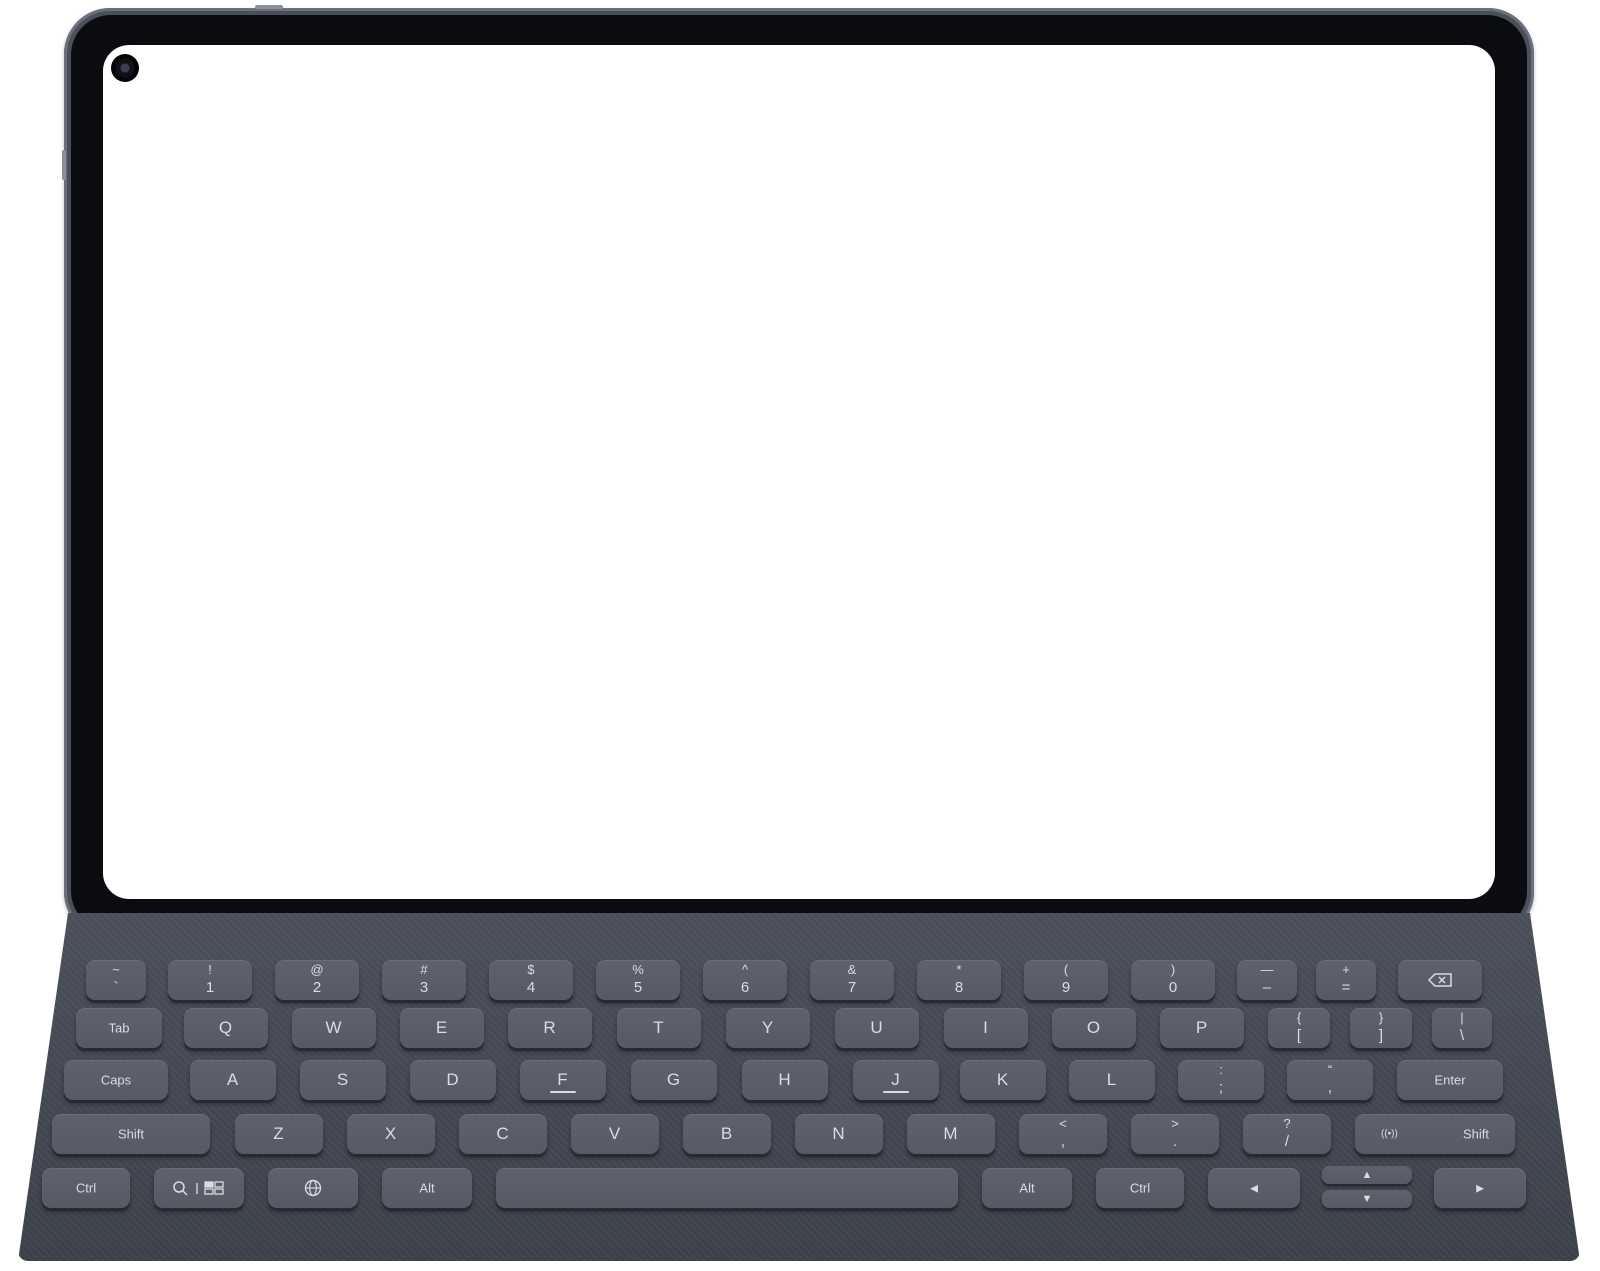 The image size is (1600, 1271). I want to click on key-backslash: | \, so click(1462, 1028).